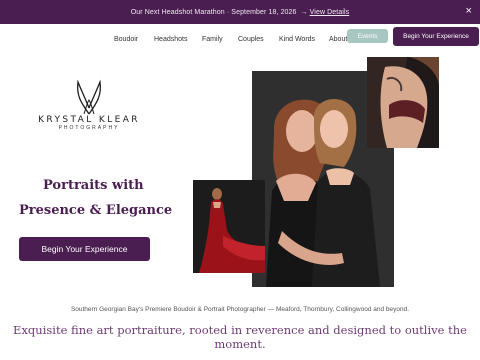  What do you see at coordinates (403, 102) in the screenshot?
I see `boudoir-photo-lingerie` at bounding box center [403, 102].